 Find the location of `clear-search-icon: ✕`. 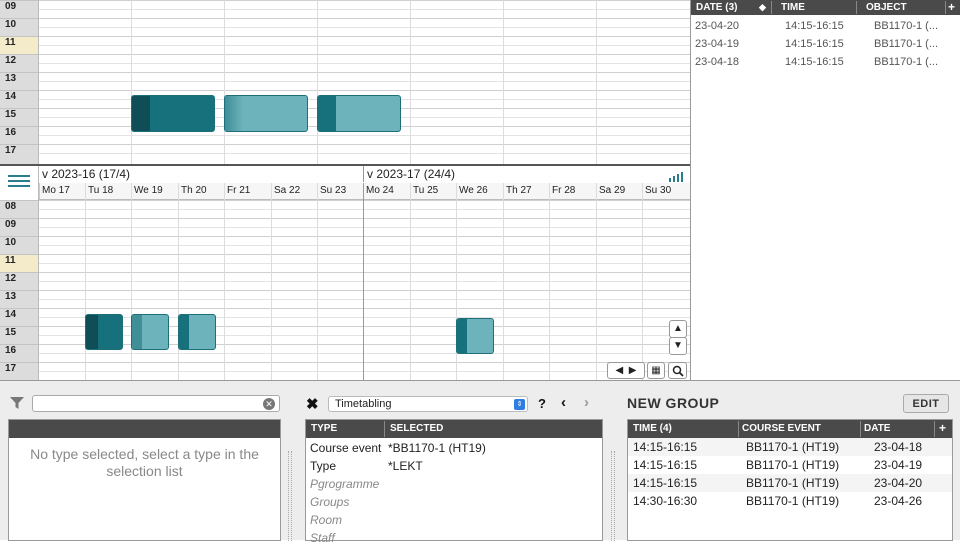

clear-search-icon: ✕ is located at coordinates (269, 404).